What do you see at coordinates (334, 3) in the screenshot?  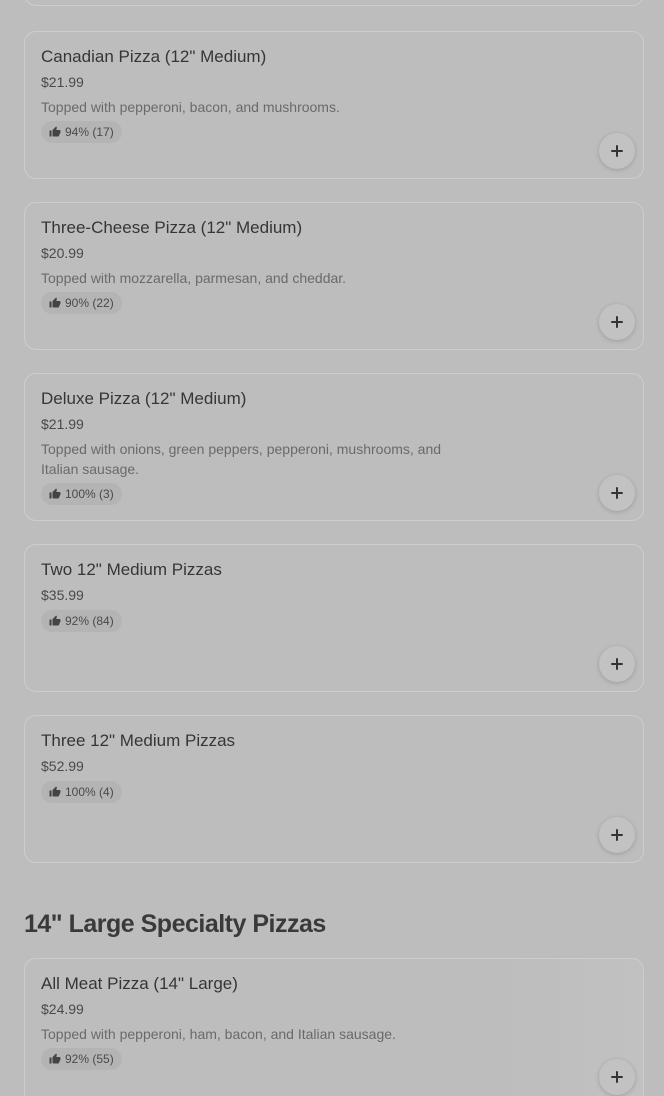 I see `previous-item-card` at bounding box center [334, 3].